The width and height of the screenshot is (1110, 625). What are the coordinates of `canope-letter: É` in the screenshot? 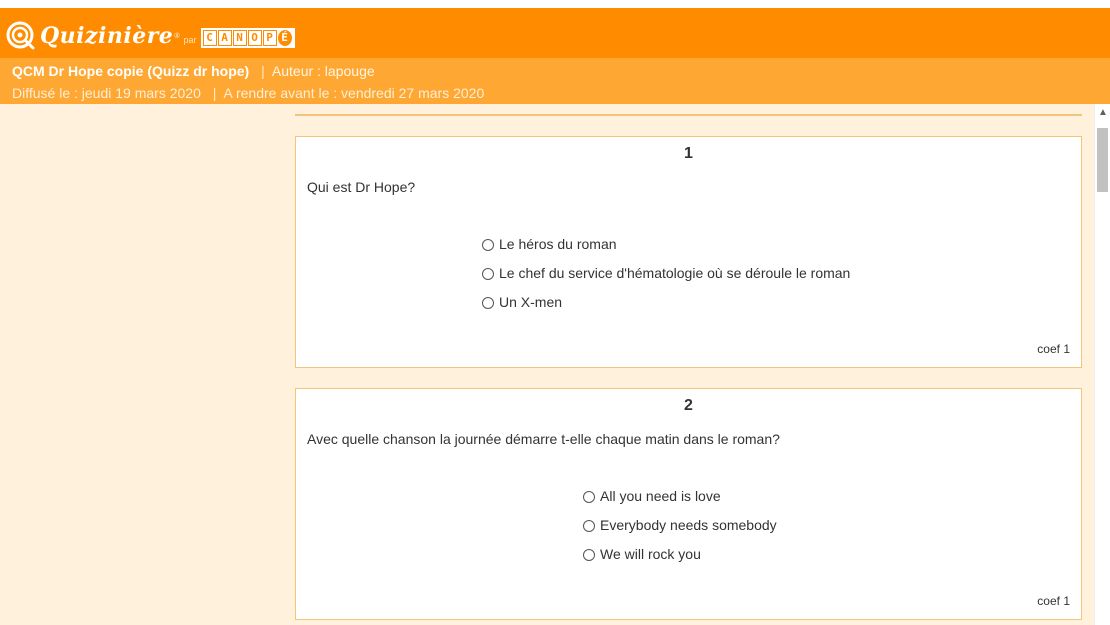 It's located at (284, 37).